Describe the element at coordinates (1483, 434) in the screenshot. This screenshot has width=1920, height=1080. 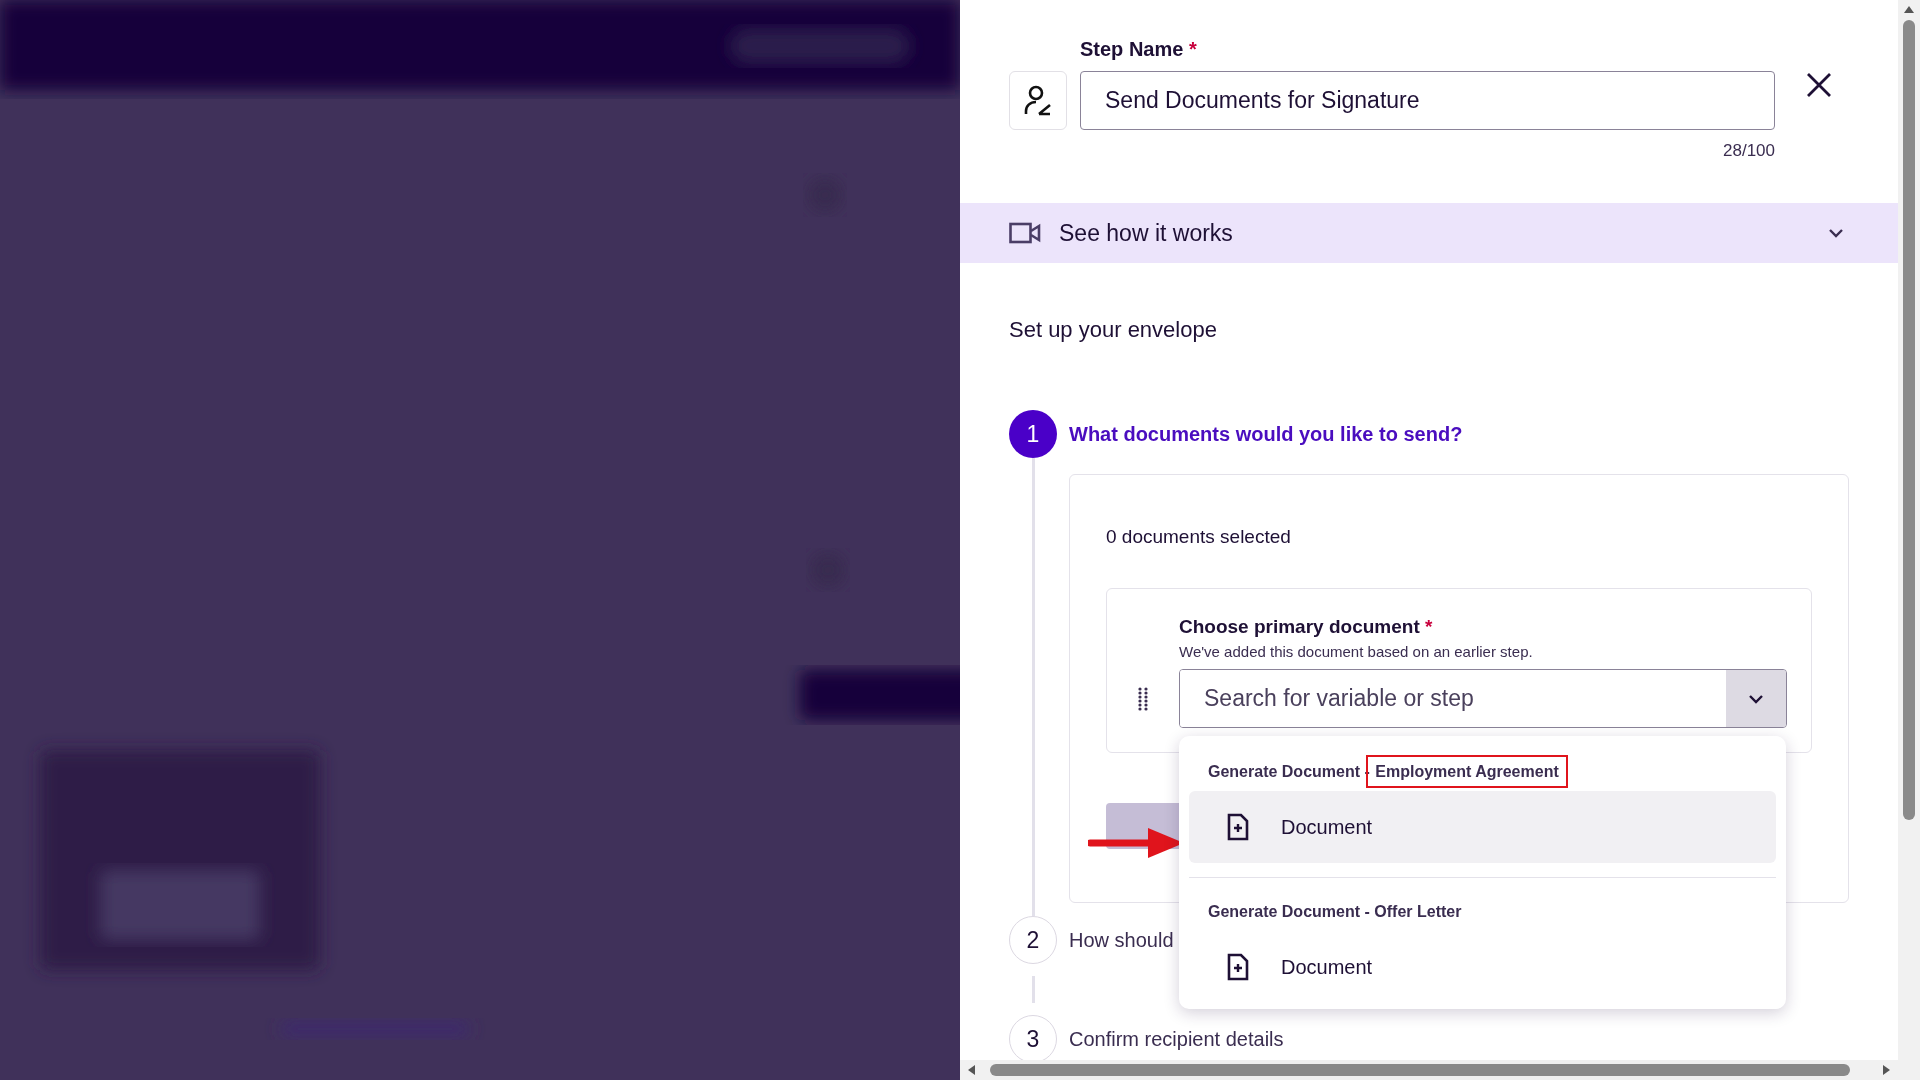
I see `step-title: What documents would you like to send?` at that location.